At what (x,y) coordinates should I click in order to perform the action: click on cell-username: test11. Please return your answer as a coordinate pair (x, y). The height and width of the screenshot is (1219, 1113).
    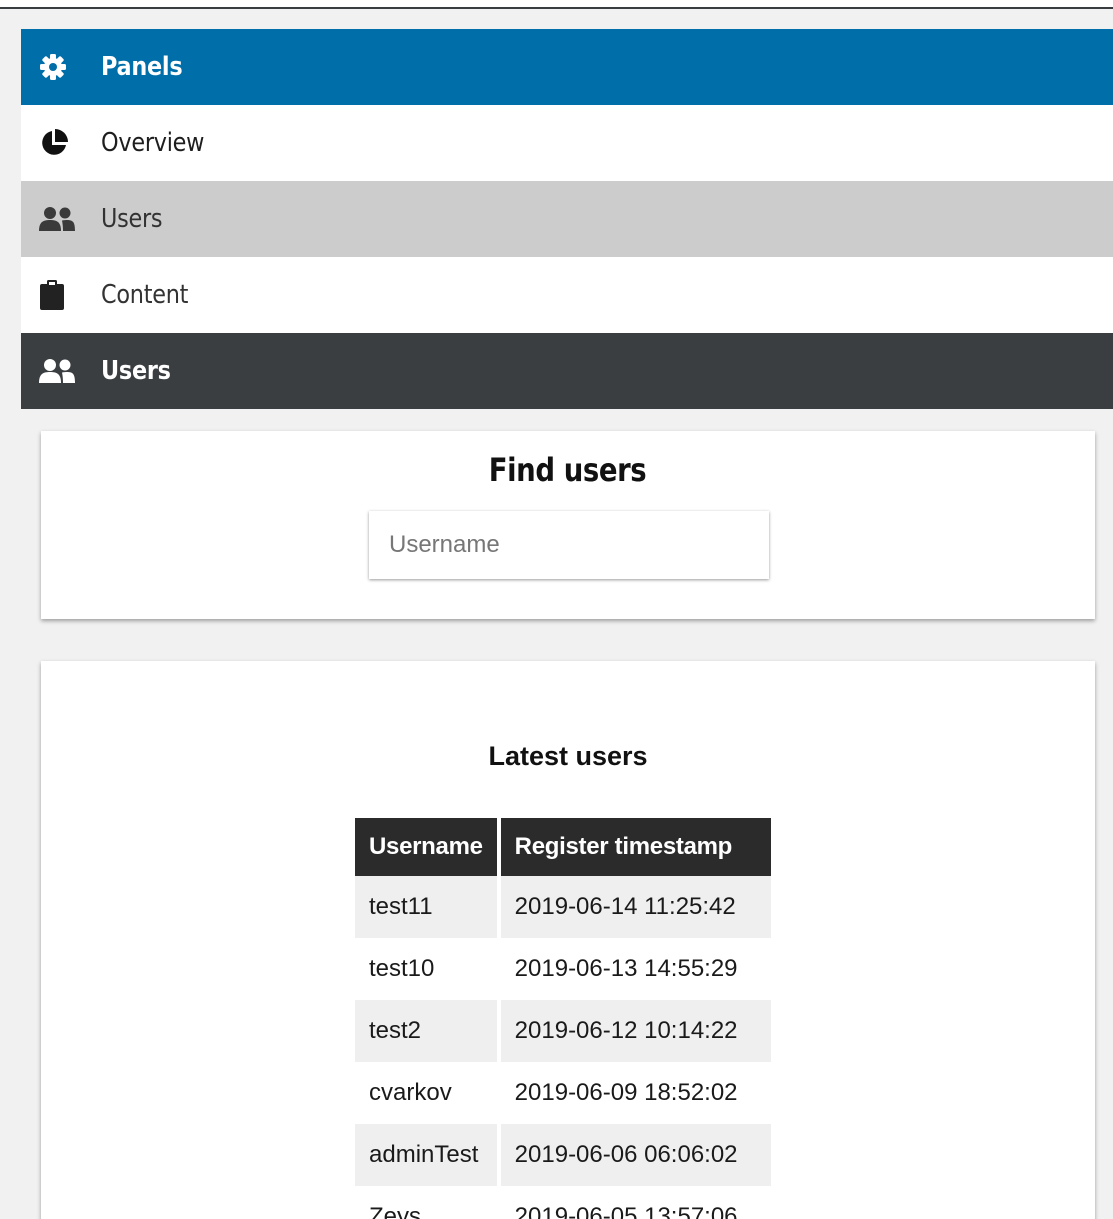
    Looking at the image, I should click on (426, 907).